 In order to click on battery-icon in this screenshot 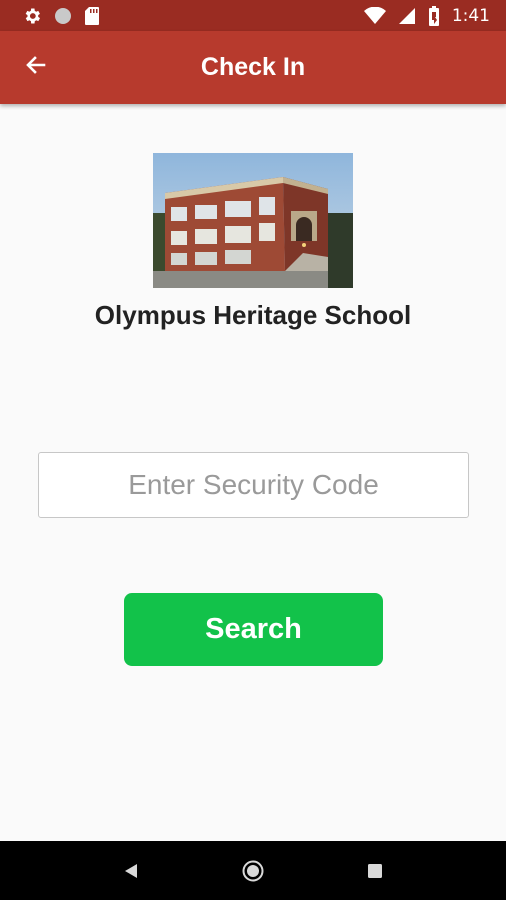, I will do `click(433, 15)`.